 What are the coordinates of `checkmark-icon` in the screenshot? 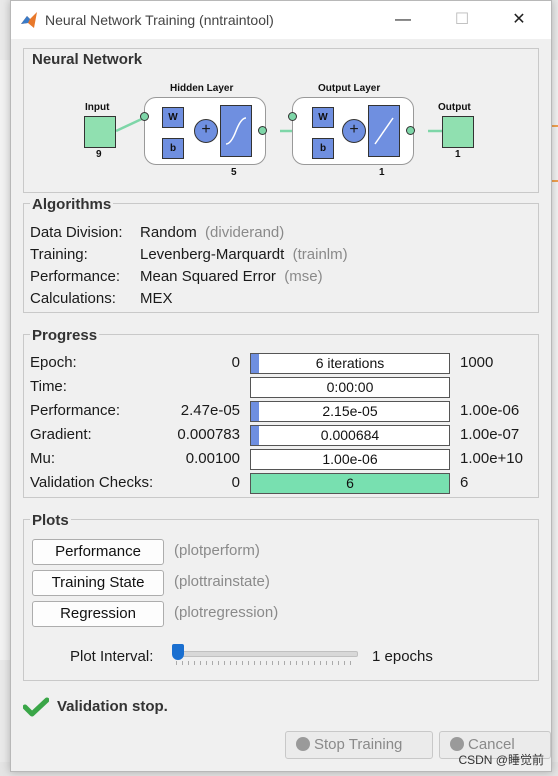 It's located at (36, 707).